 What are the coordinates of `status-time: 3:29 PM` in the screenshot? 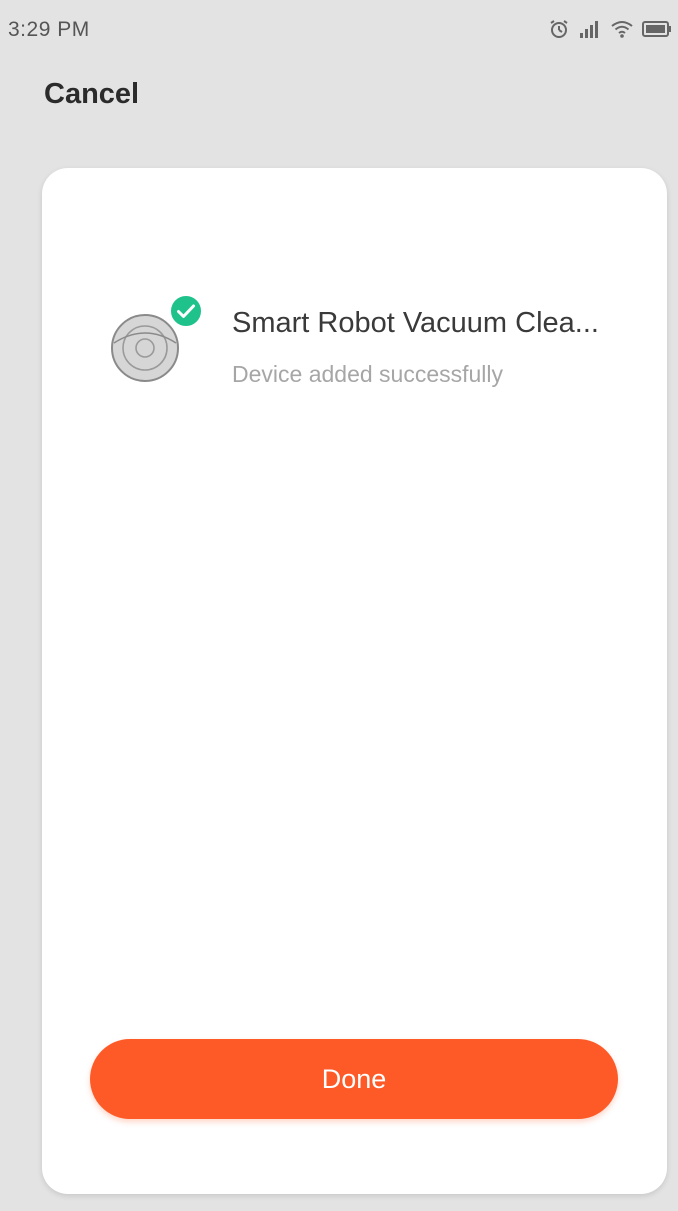 It's located at (49, 29).